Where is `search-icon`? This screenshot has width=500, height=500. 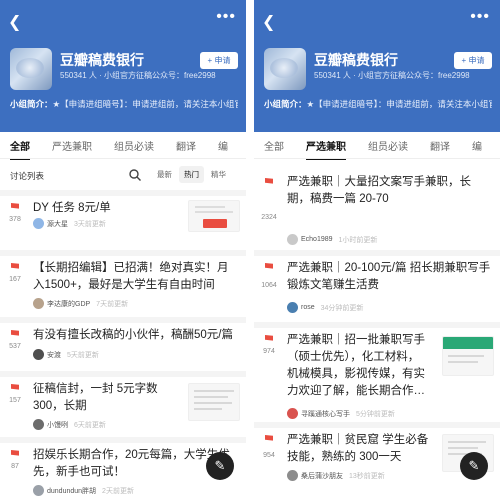
search-icon is located at coordinates (135, 175).